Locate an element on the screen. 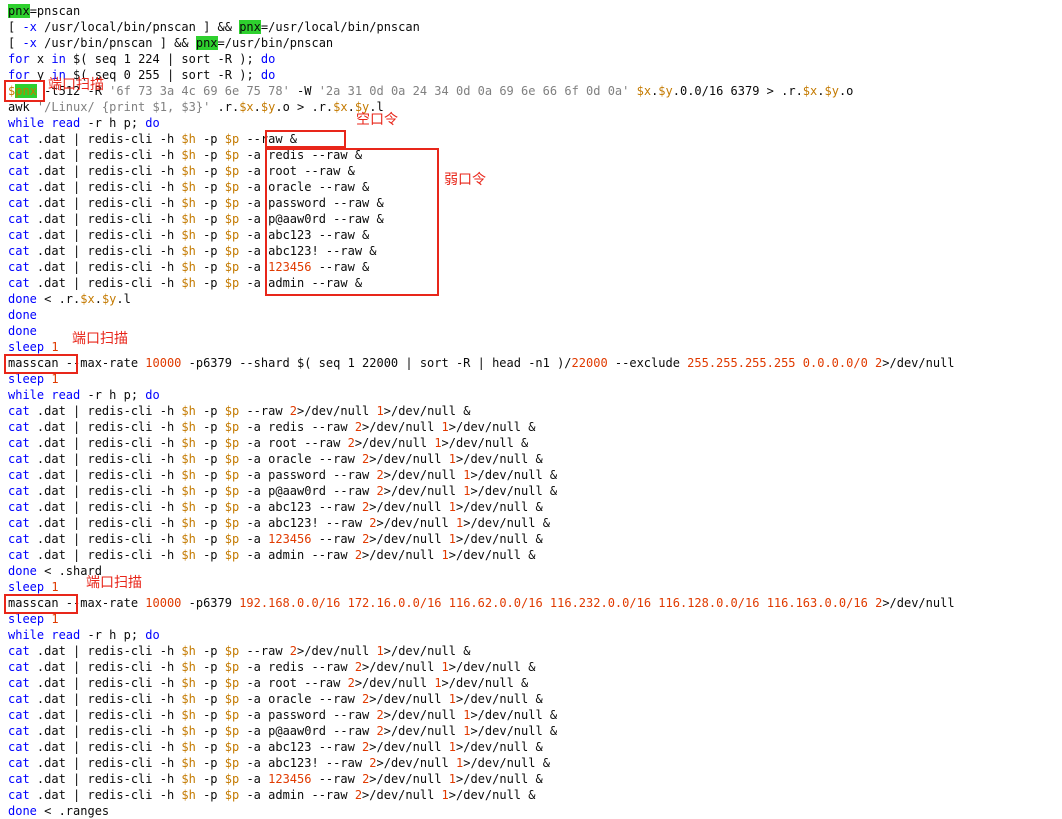  code-token: -a abc123! --raw is located at coordinates (304, 763).